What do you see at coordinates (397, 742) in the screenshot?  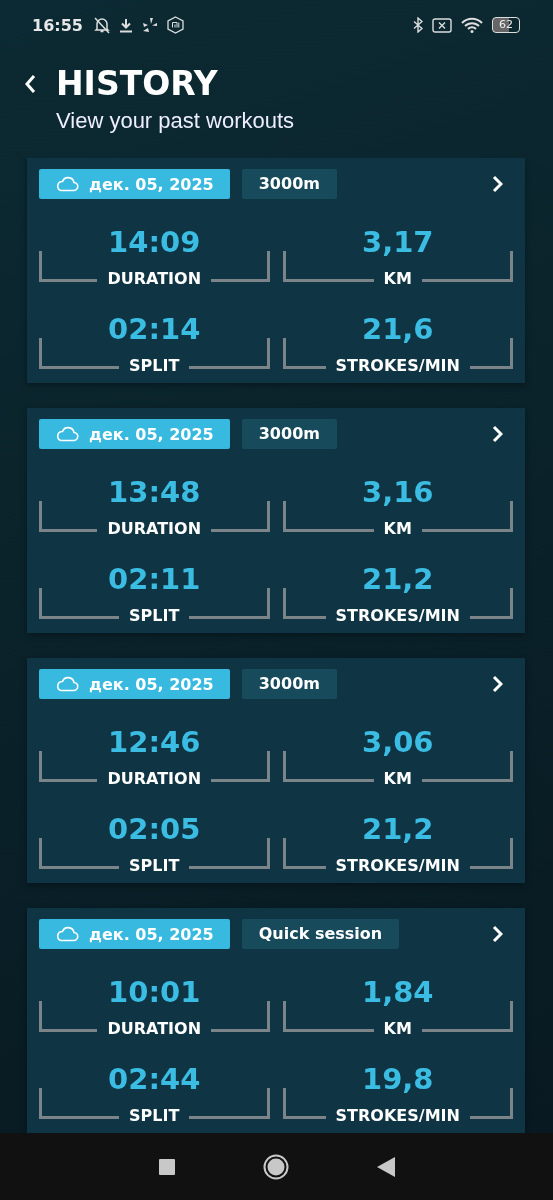 I see `metric-value: 3,06` at bounding box center [397, 742].